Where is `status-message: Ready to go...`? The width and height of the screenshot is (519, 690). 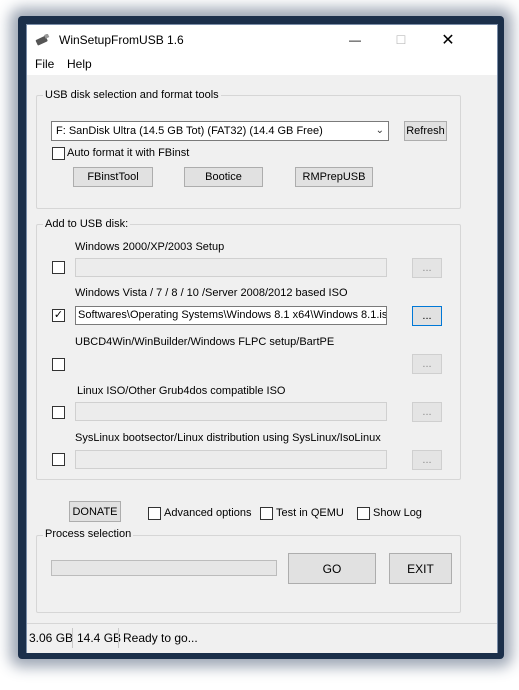 status-message: Ready to go... is located at coordinates (160, 638).